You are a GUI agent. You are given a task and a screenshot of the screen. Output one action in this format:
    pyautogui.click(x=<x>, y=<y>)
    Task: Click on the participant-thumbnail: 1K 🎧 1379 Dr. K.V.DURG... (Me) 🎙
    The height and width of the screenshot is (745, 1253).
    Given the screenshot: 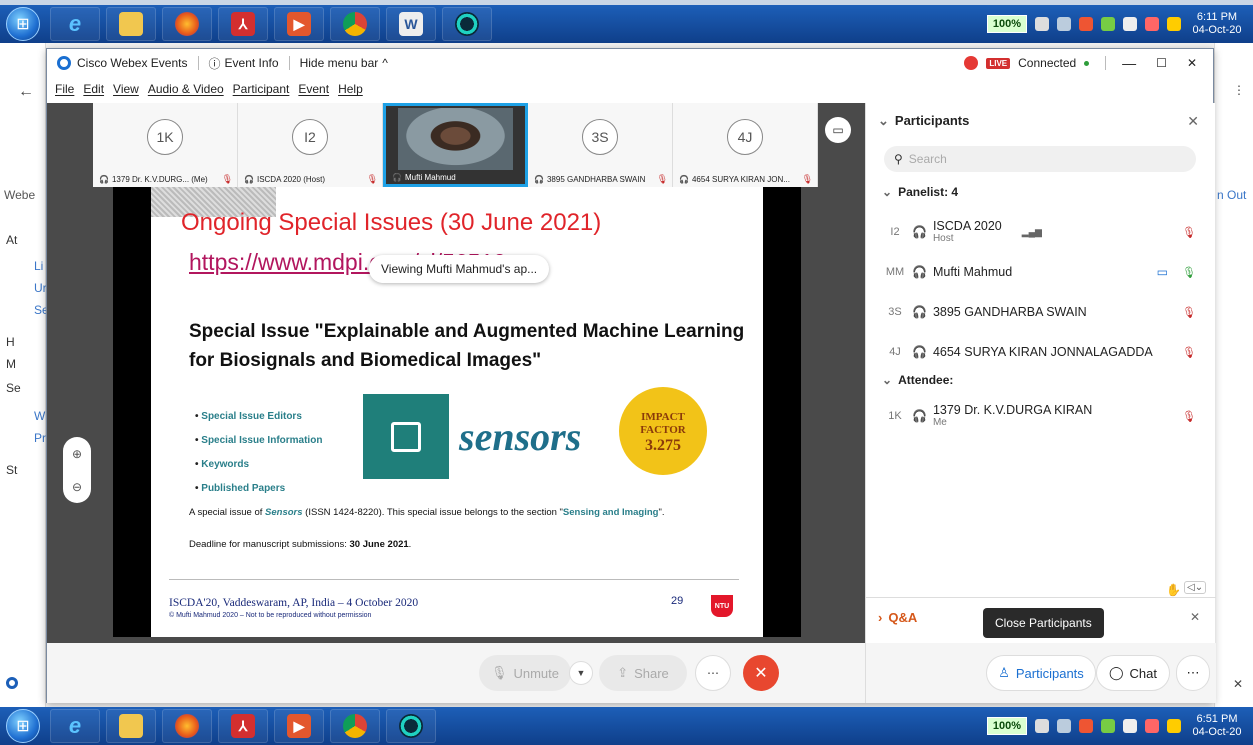 What is the action you would take?
    pyautogui.click(x=165, y=145)
    